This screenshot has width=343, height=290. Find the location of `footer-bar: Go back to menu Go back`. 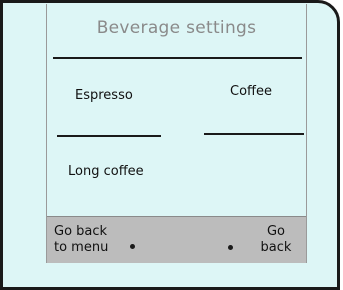

footer-bar: Go back to menu Go back is located at coordinates (176, 239).